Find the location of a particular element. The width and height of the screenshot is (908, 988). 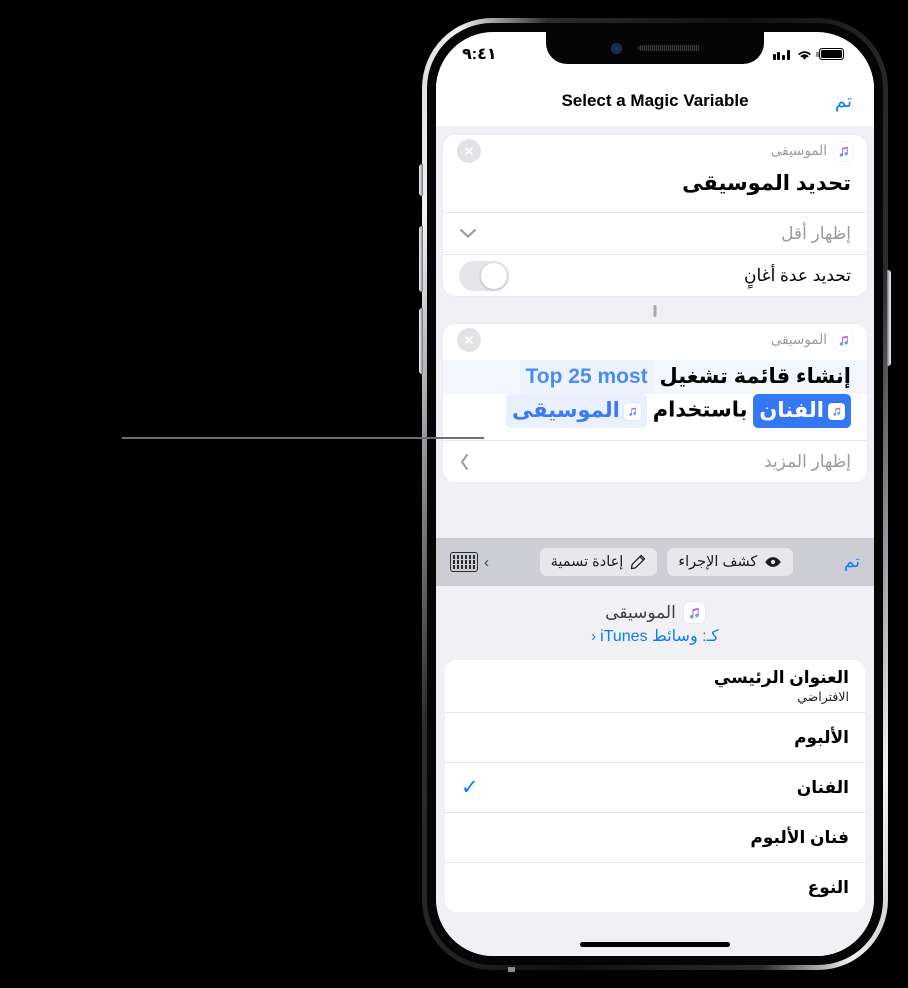

action-row-show-more: إظهار المزيد is located at coordinates (655, 461).